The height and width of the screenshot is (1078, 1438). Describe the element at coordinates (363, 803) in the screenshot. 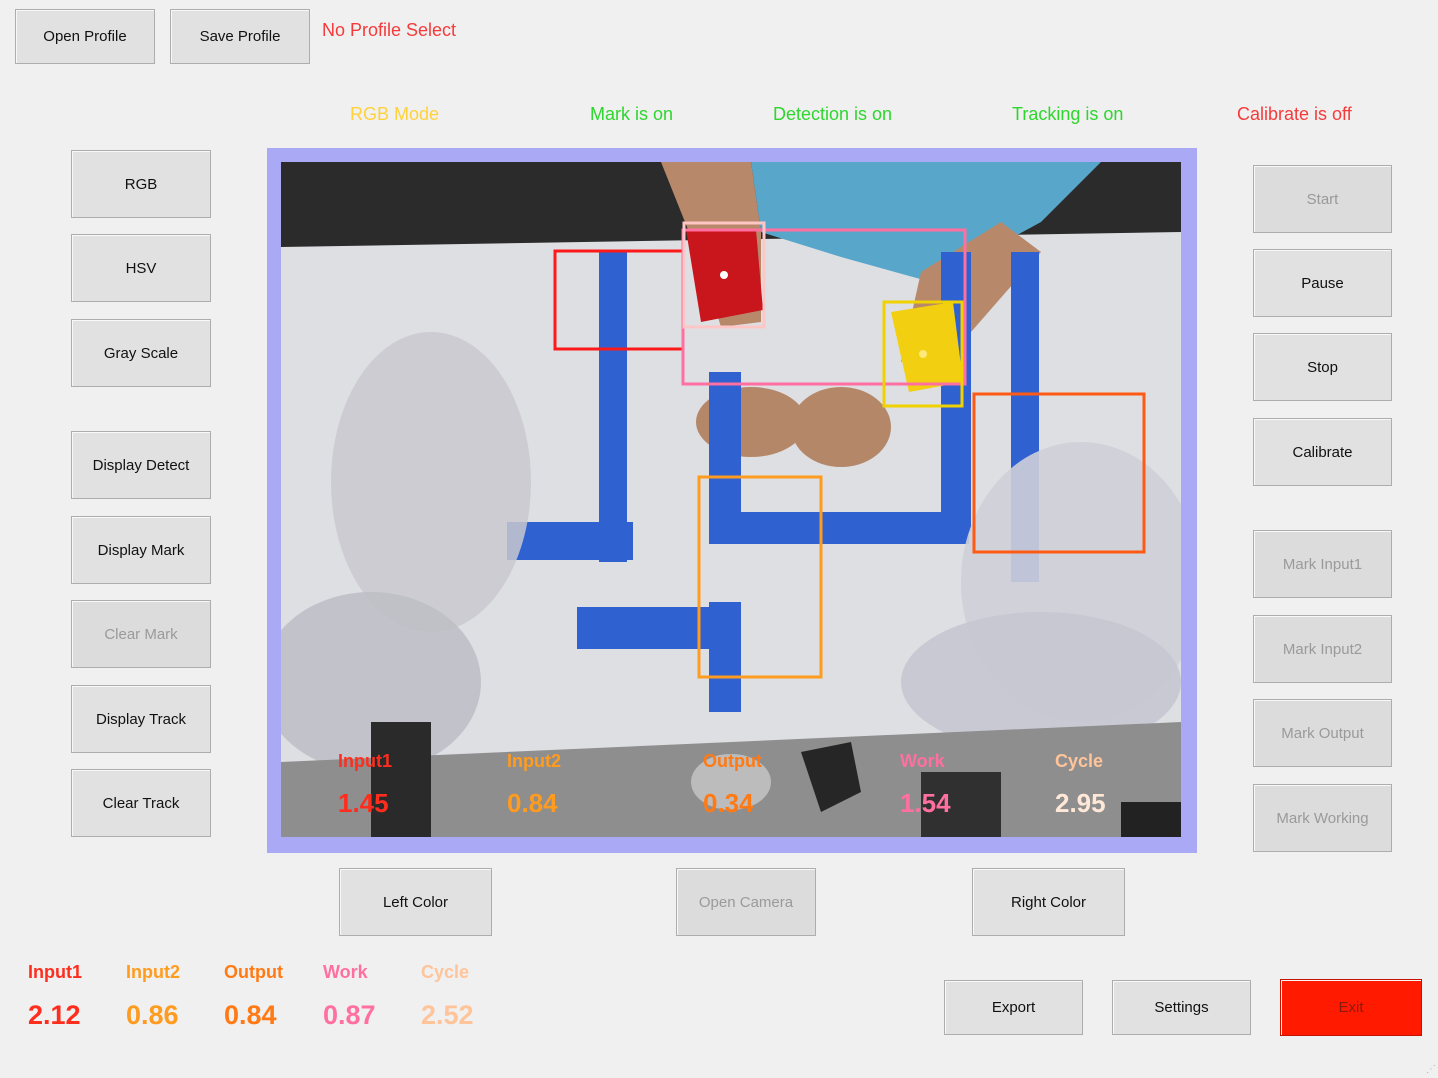

I see `overlay-input1-value: 1.45` at that location.